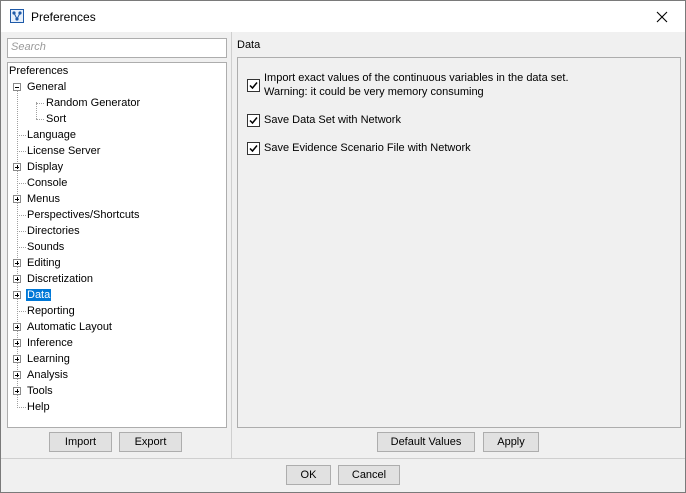 This screenshot has height=493, width=686. I want to click on tree-item-inference: Inference, so click(50, 343).